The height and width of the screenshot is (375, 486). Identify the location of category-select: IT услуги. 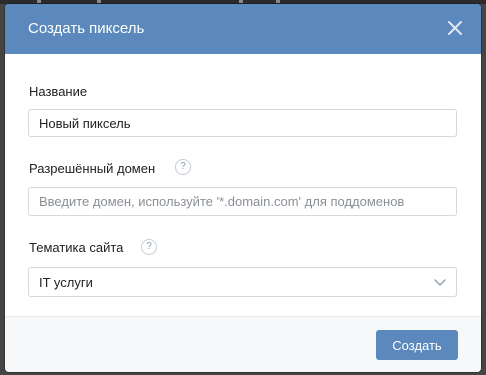
(242, 282).